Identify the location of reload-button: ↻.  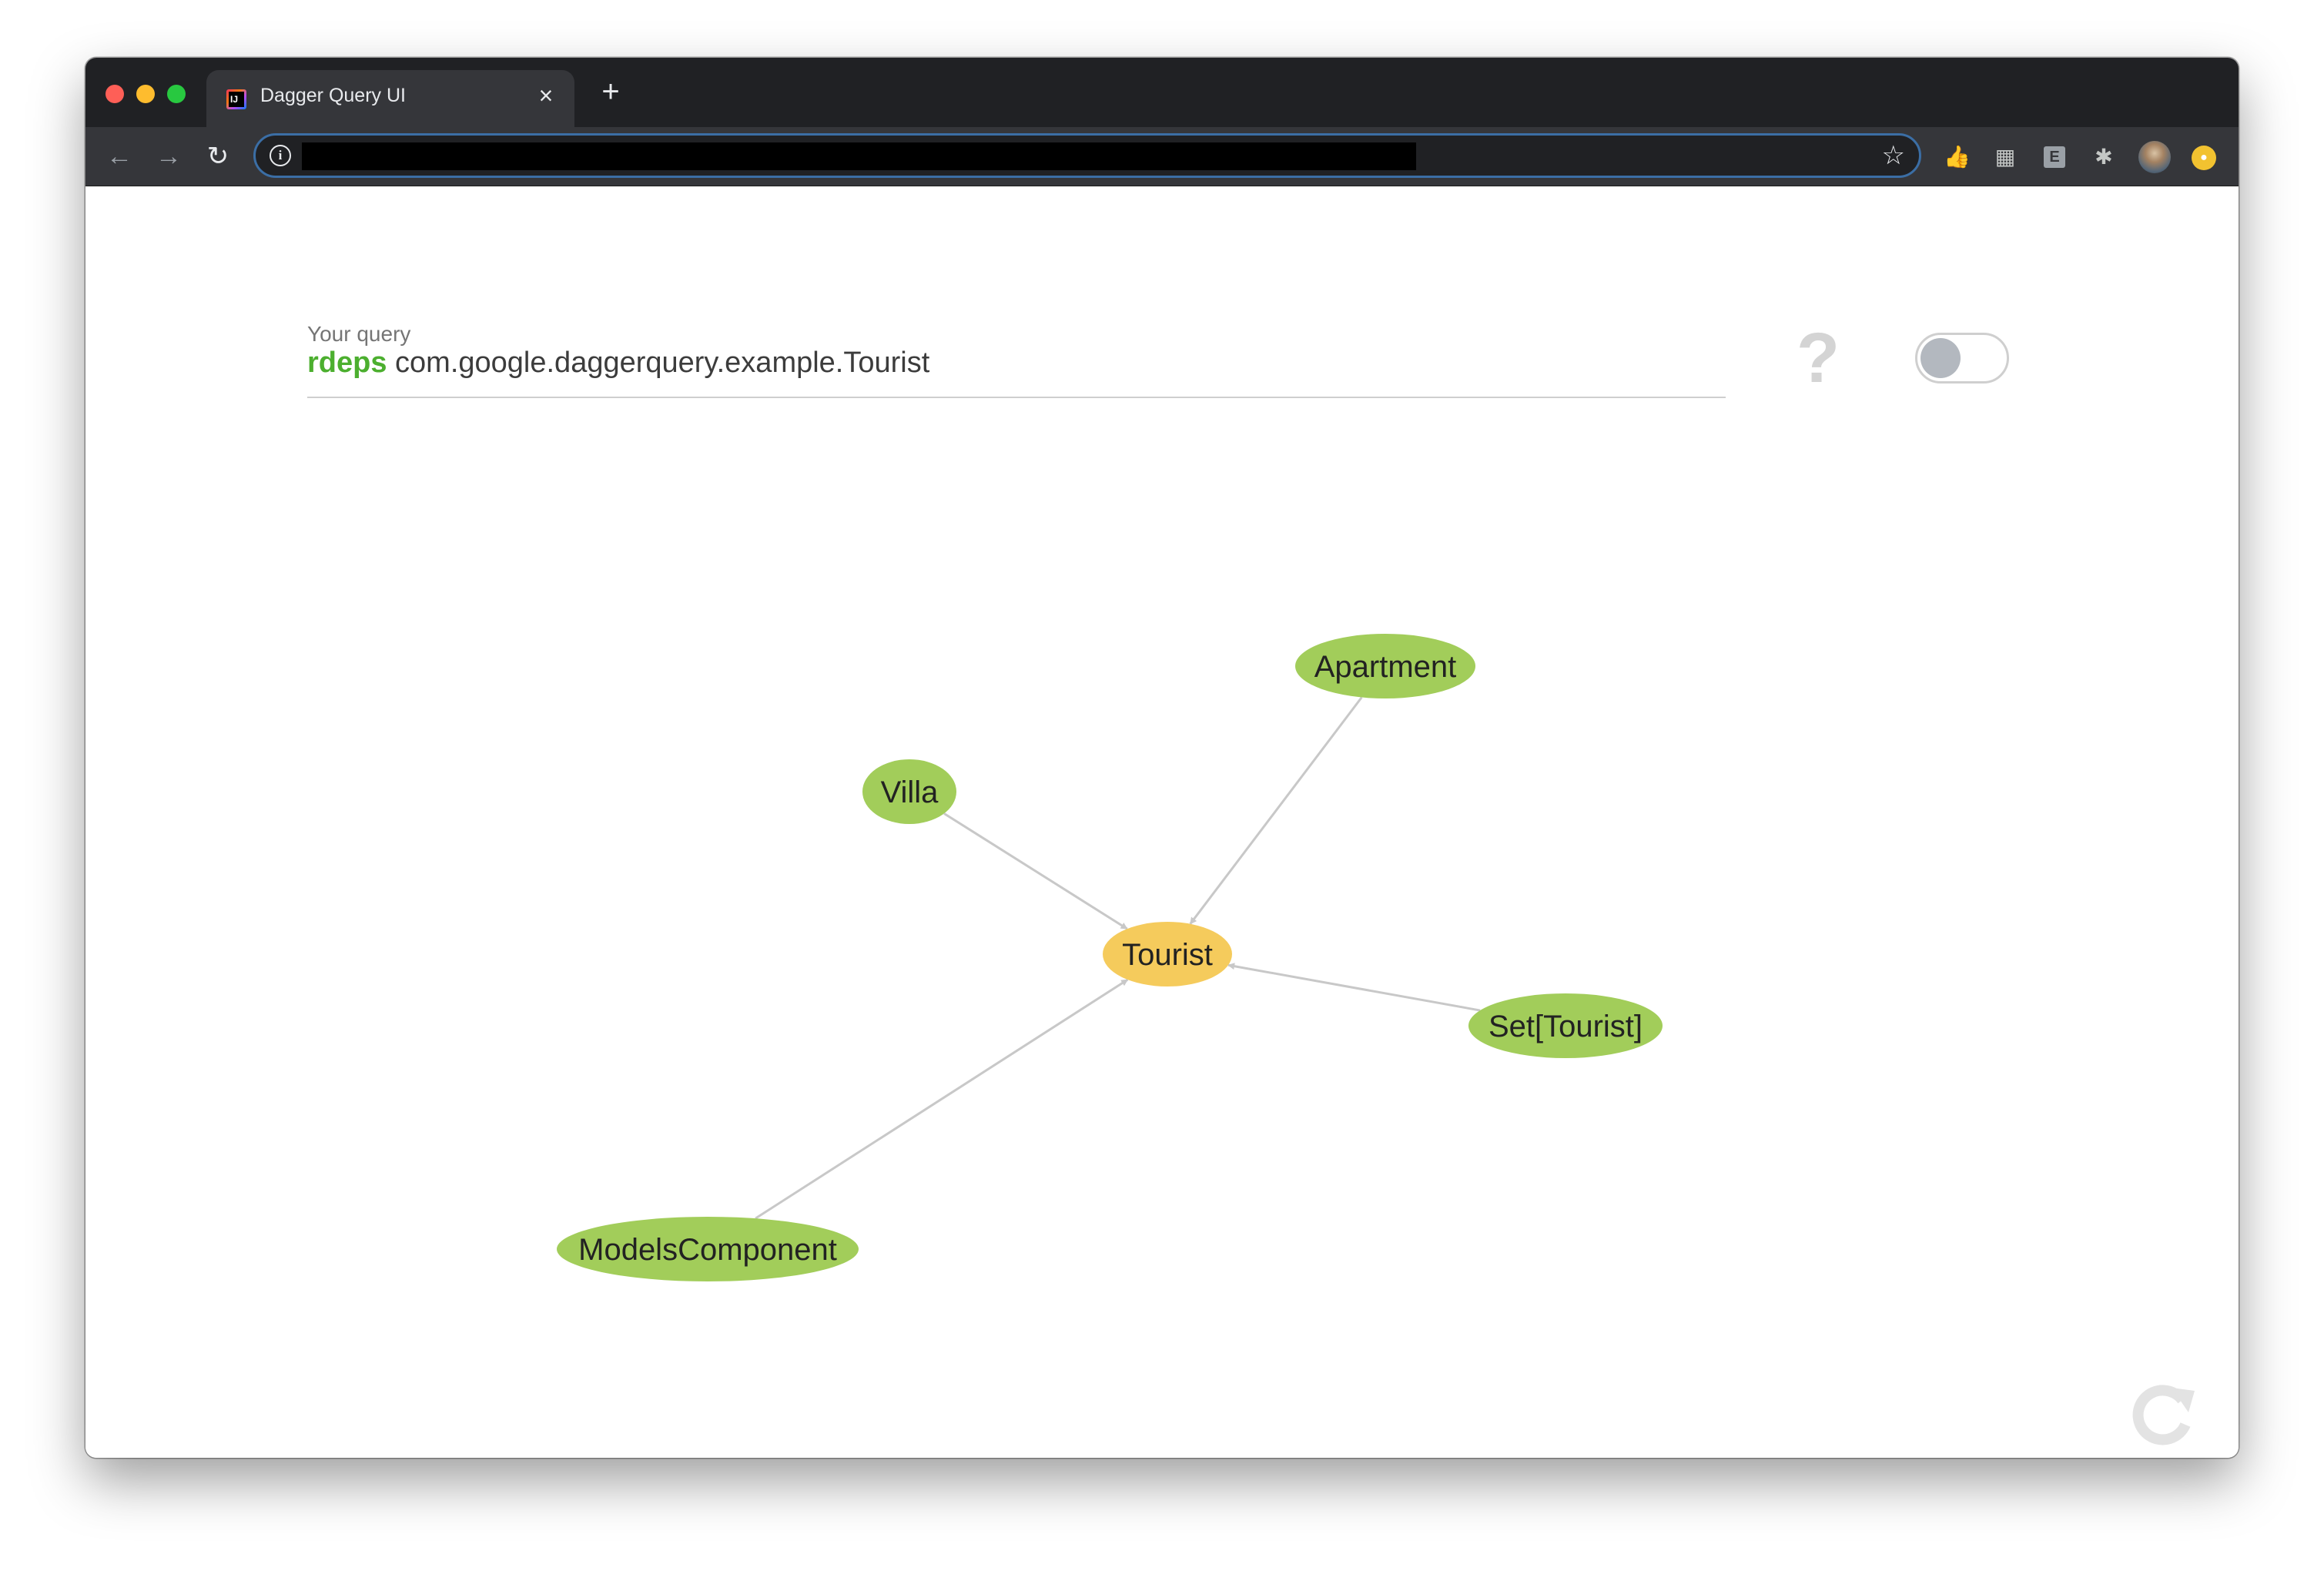
(218, 156).